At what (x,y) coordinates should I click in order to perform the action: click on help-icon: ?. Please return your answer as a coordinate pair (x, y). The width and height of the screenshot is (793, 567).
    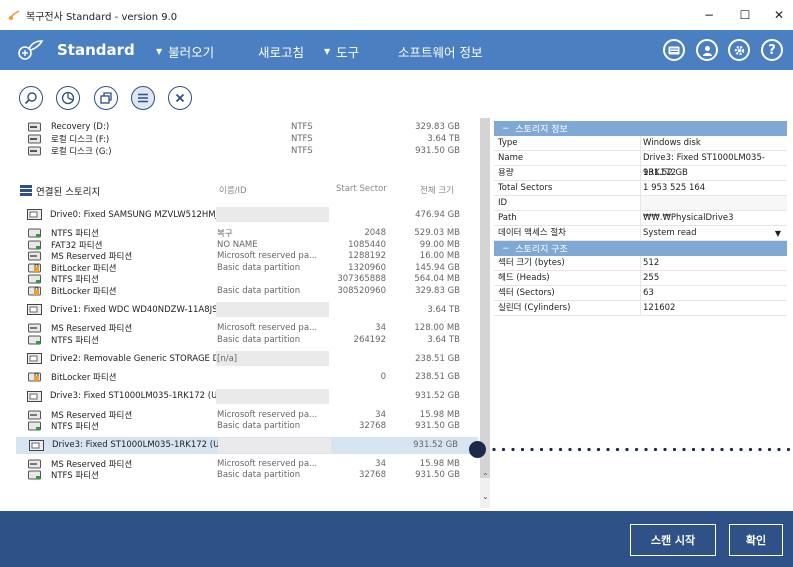
    Looking at the image, I should click on (772, 50).